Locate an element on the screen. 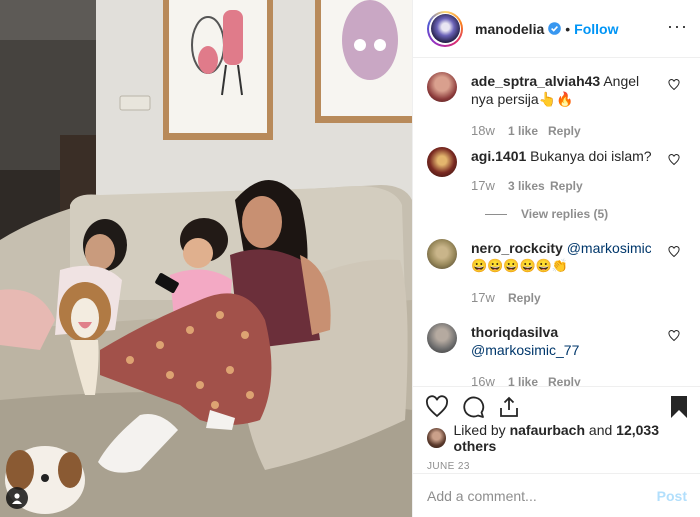 Image resolution: width=700 pixels, height=517 pixels. post-comment-button: Post is located at coordinates (672, 496).